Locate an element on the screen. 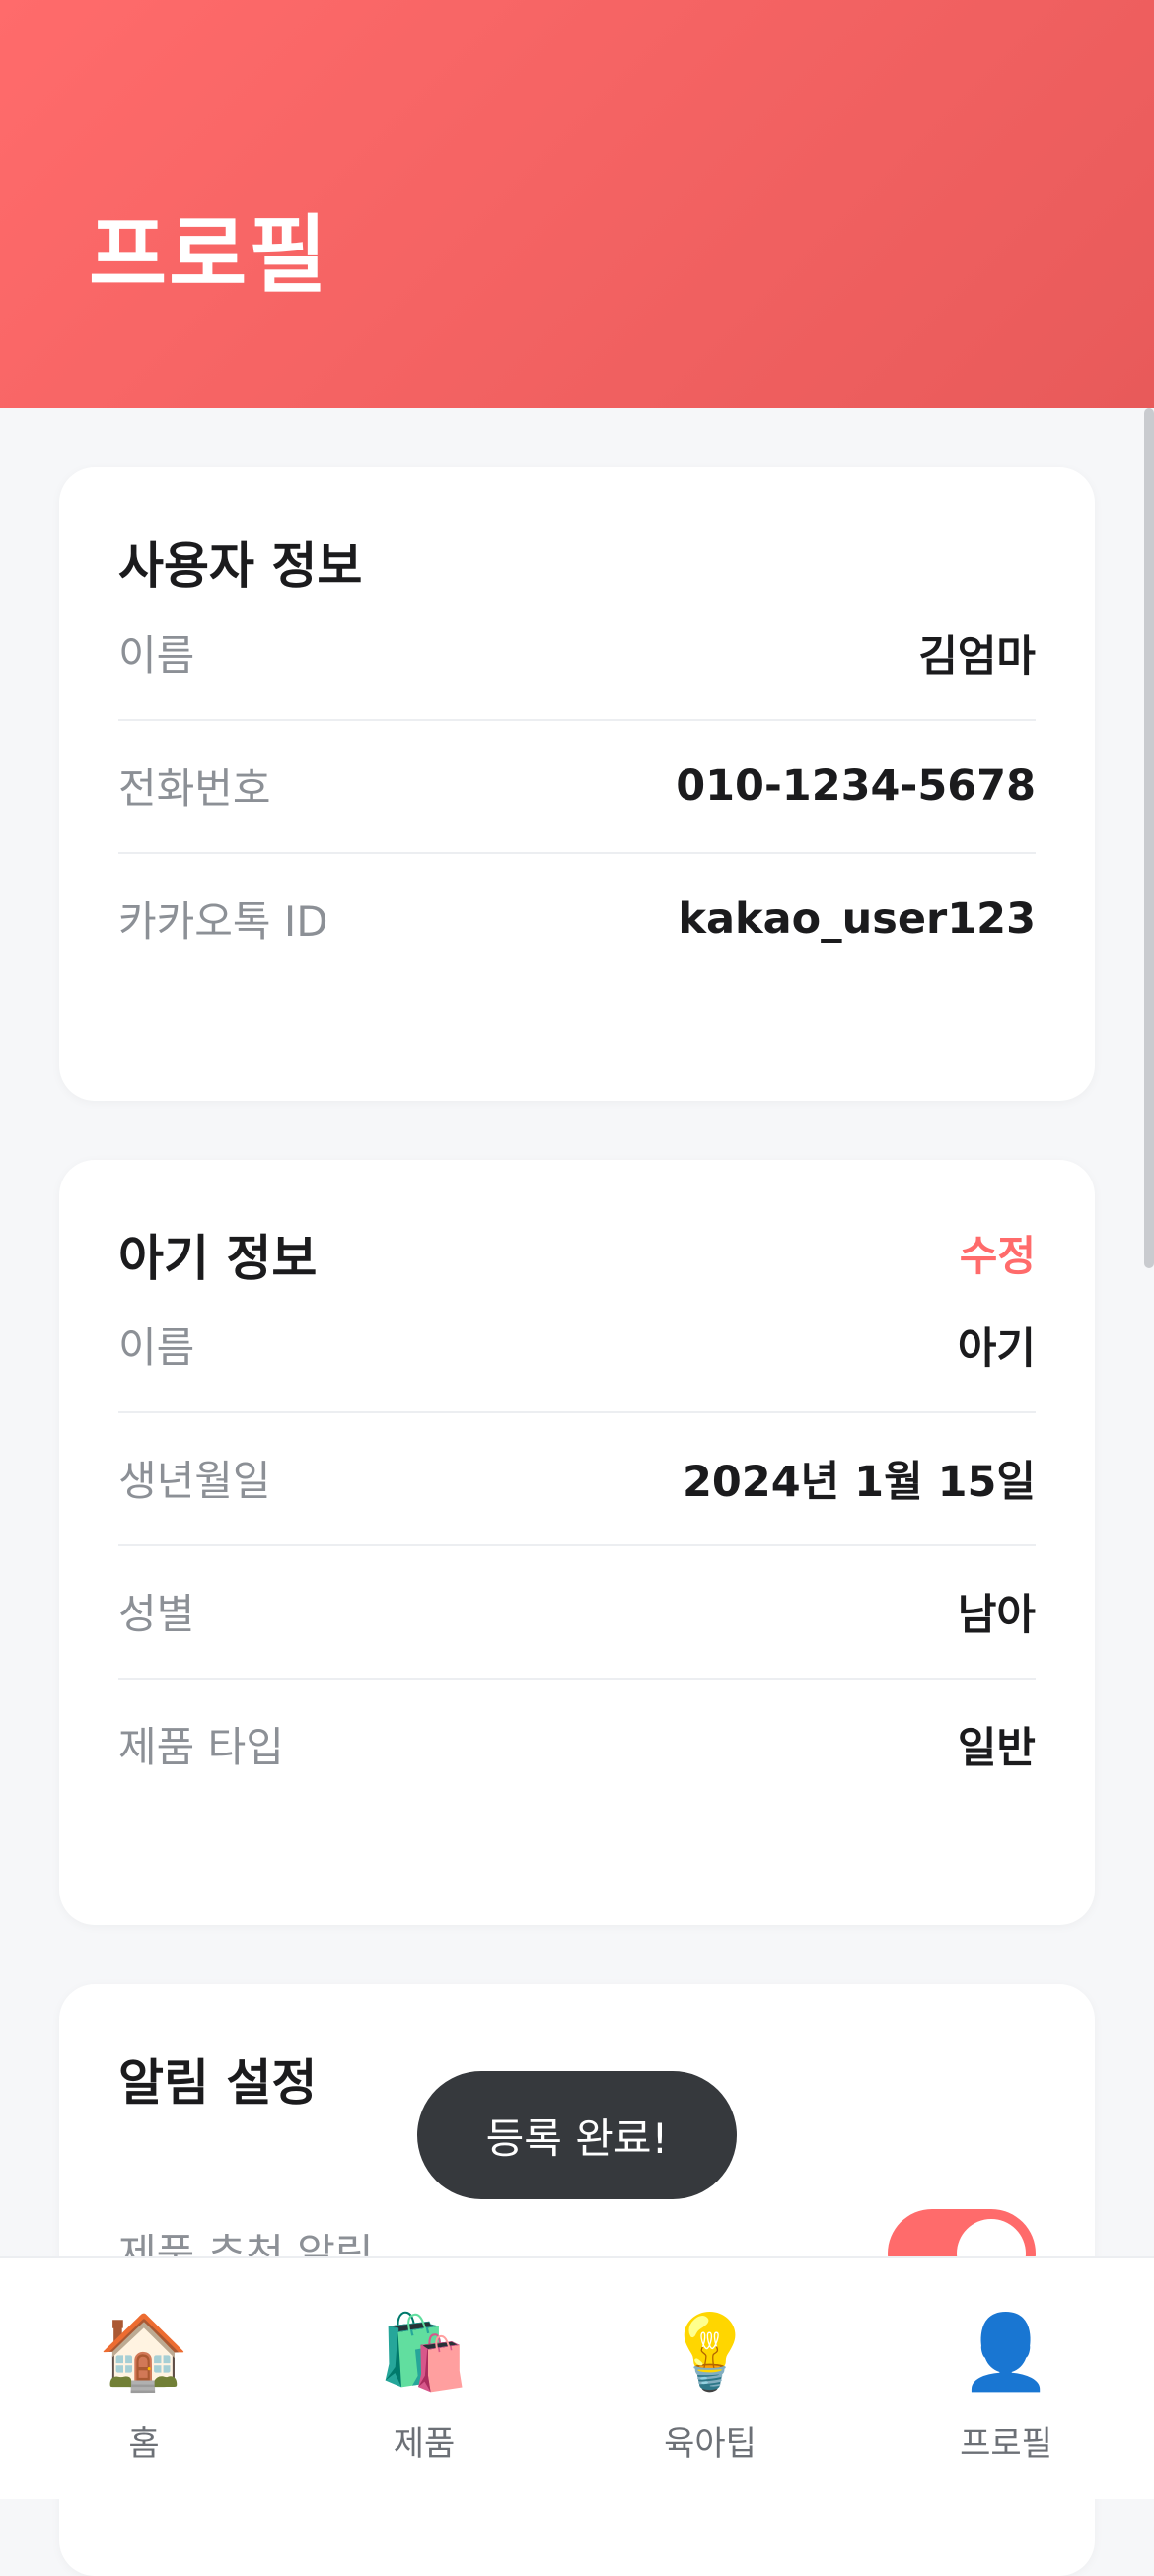 This screenshot has height=2576, width=1154. user-phone-value: 010-1234-5678 is located at coordinates (856, 785).